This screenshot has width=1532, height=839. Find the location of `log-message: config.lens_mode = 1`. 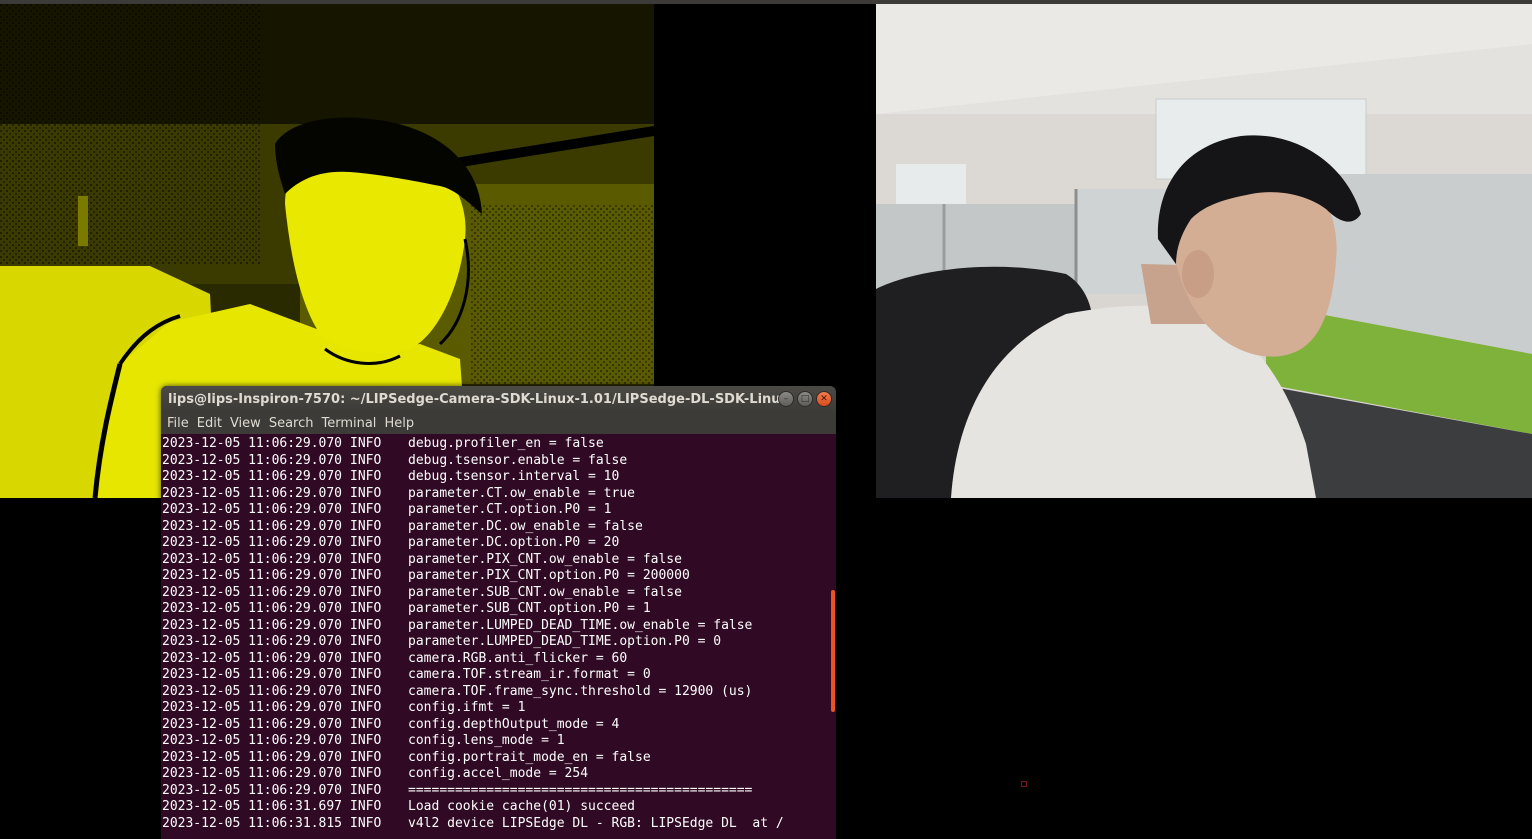

log-message: config.lens_mode = 1 is located at coordinates (486, 740).